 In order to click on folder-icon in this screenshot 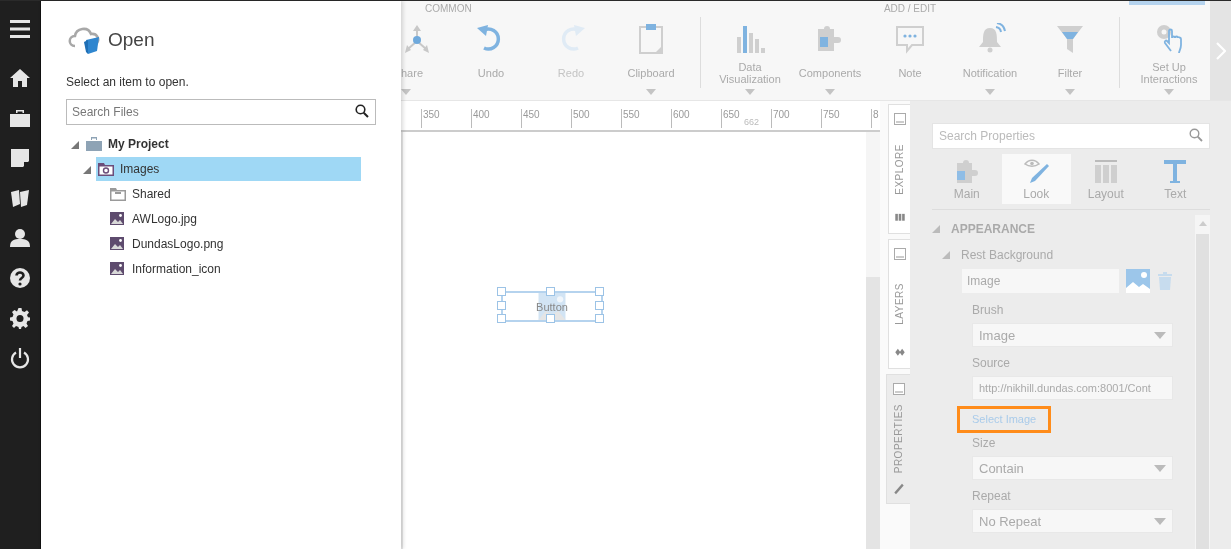, I will do `click(118, 193)`.